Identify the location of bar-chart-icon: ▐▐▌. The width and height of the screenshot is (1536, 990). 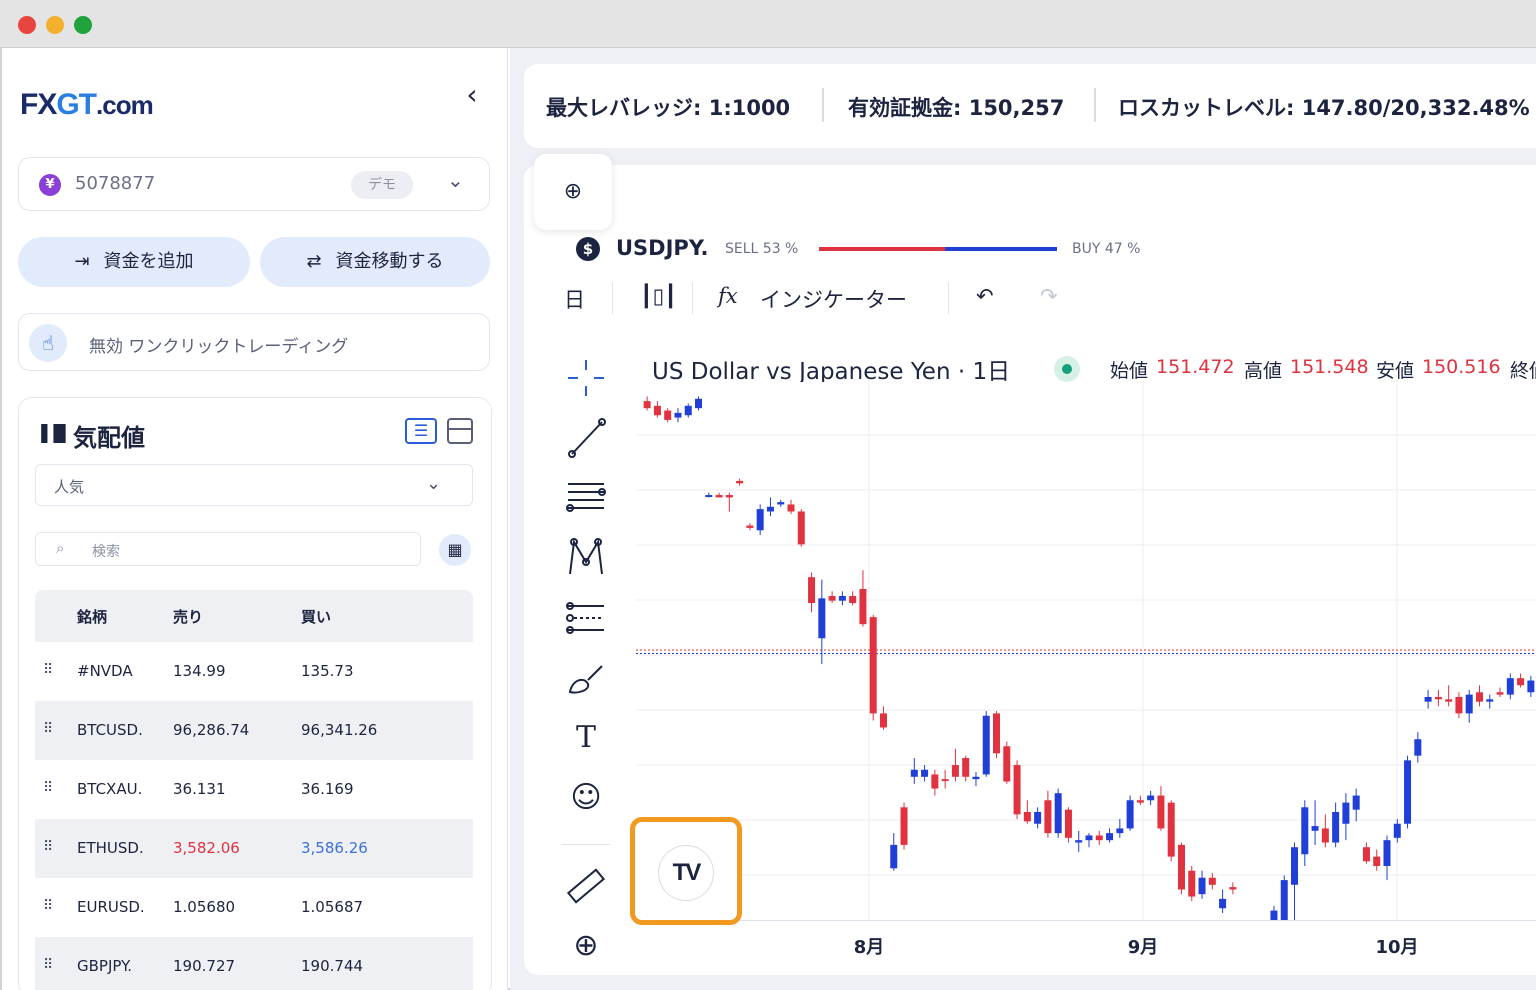
(53, 433).